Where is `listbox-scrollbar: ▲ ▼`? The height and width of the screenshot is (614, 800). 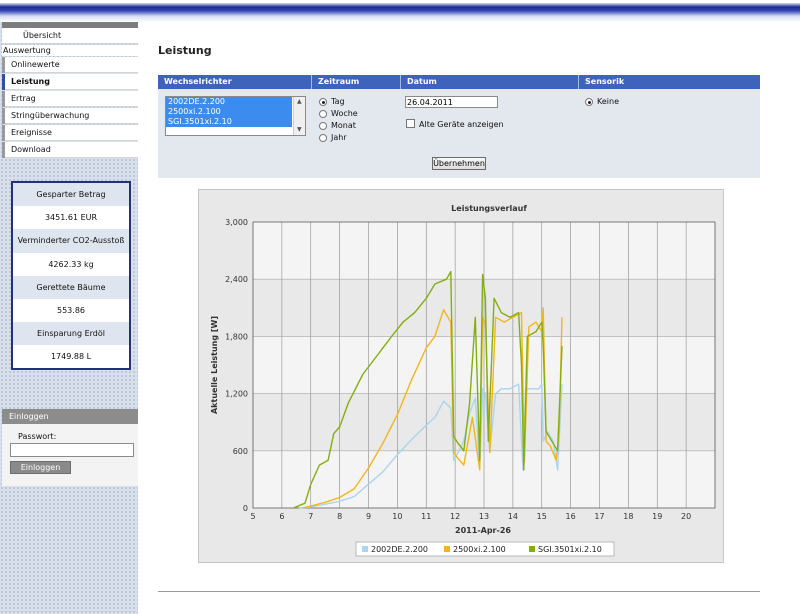
listbox-scrollbar: ▲ ▼ is located at coordinates (299, 116).